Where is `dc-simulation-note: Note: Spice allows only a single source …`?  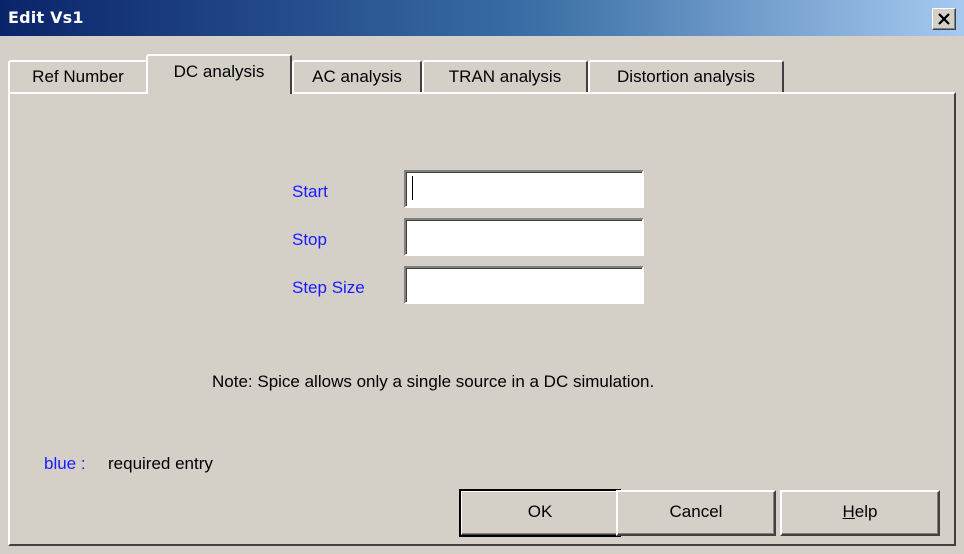
dc-simulation-note: Note: Spice allows only a single source … is located at coordinates (433, 381).